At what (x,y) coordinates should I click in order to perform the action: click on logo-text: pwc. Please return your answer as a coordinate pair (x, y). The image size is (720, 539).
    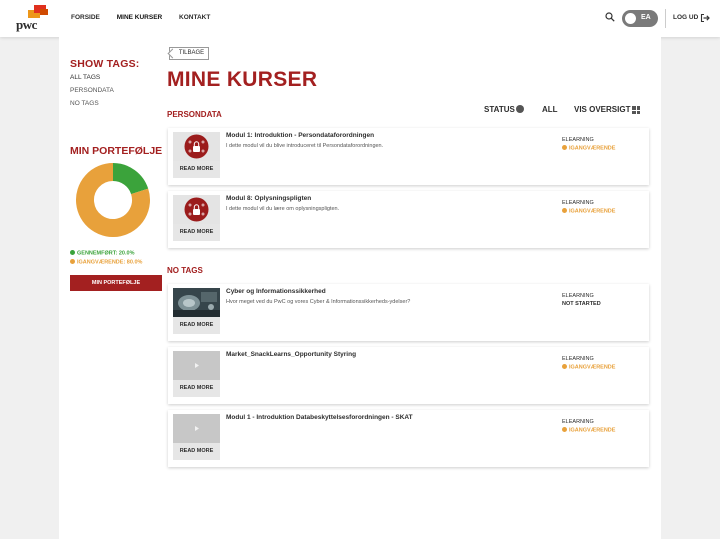
    Looking at the image, I should click on (26, 24).